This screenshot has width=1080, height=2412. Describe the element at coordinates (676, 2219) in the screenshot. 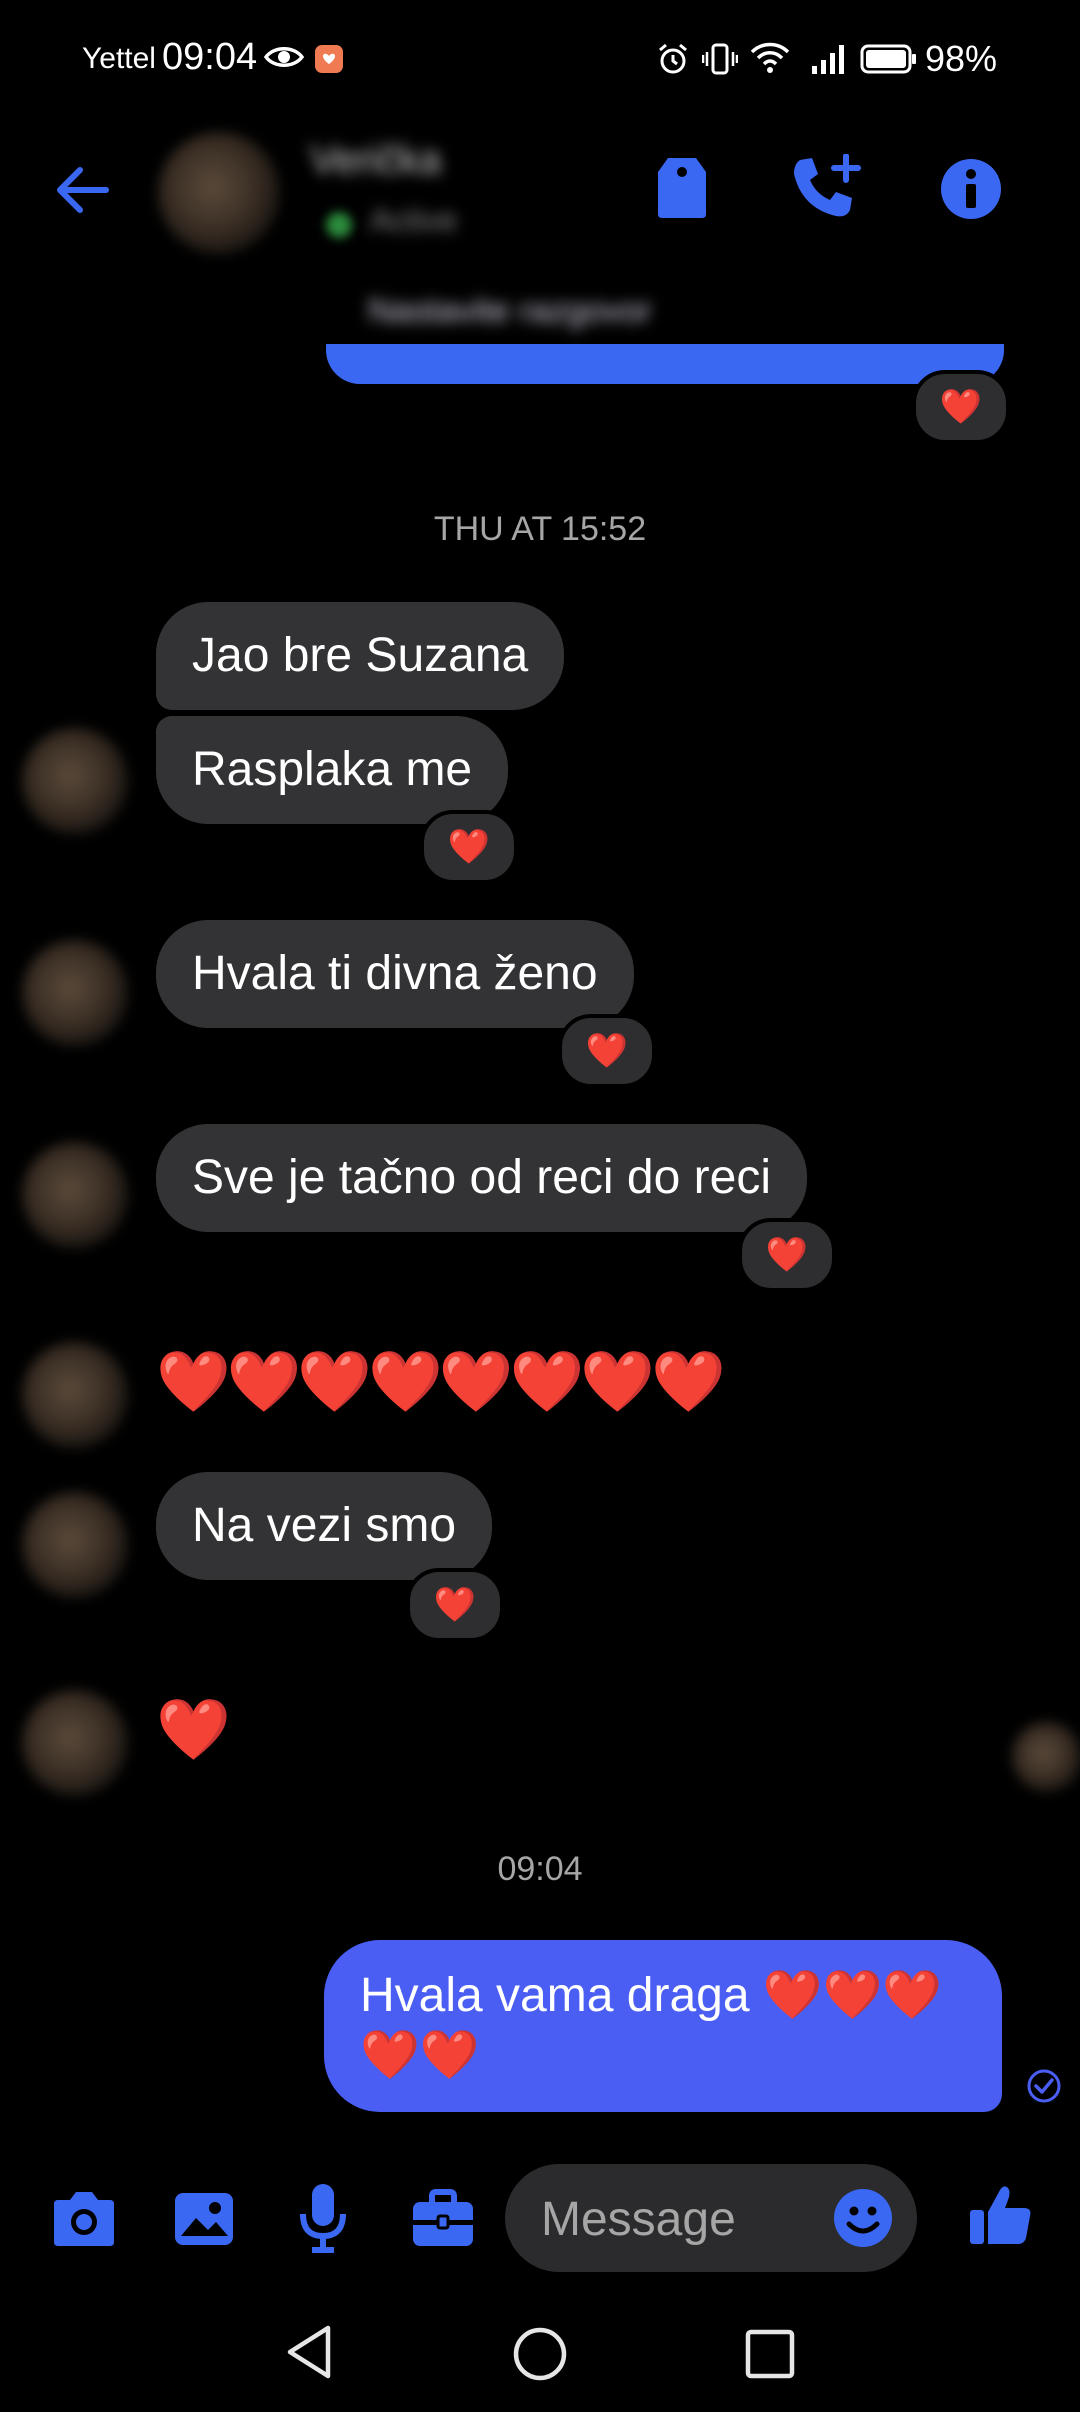

I see `message-input` at that location.